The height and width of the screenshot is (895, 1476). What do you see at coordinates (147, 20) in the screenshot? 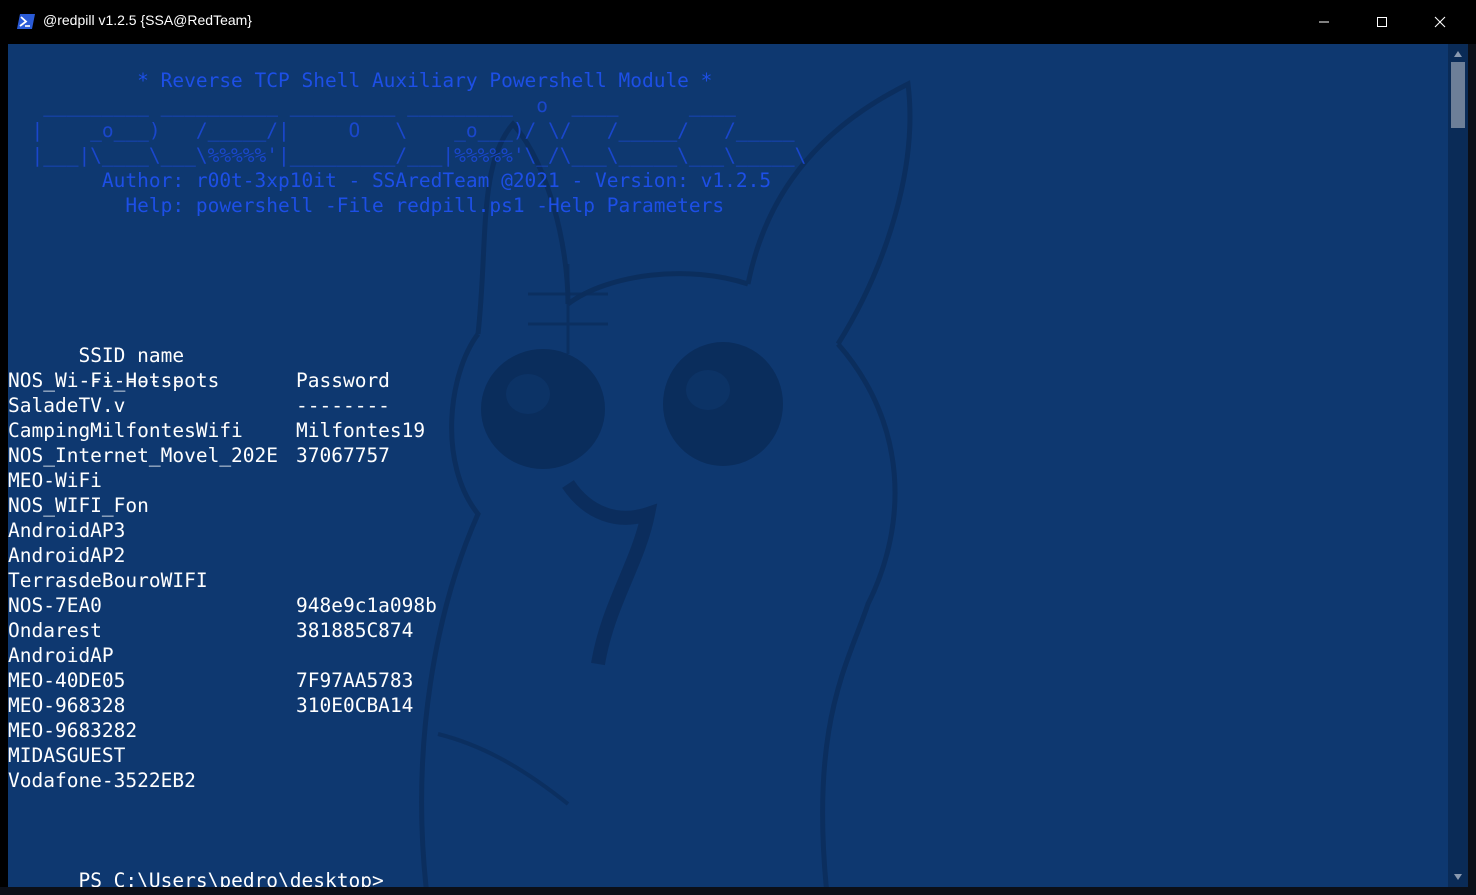
I see `window-title: @redpill v1.2.5 {SSA@RedTeam}` at bounding box center [147, 20].